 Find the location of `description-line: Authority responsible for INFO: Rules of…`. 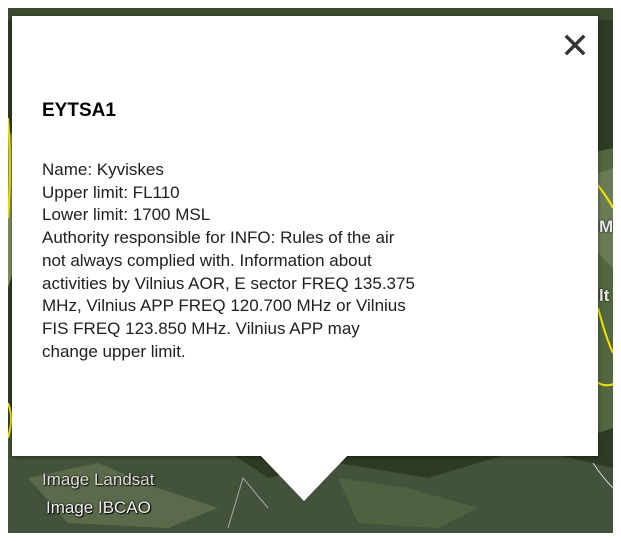

description-line: Authority responsible for INFO: Rules of… is located at coordinates (218, 238).